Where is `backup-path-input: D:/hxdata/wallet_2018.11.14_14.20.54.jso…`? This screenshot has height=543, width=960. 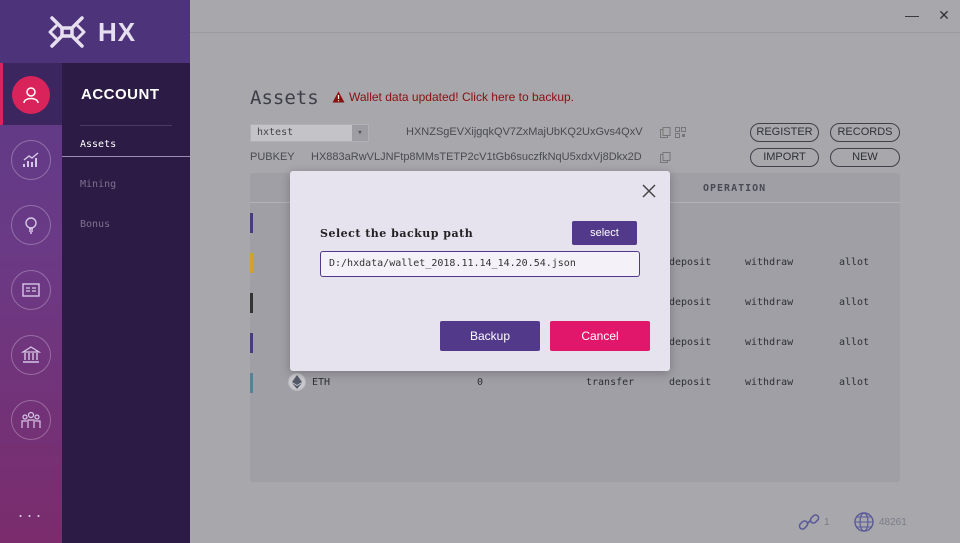
backup-path-input: D:/hxdata/wallet_2018.11.14_14.20.54.jso… is located at coordinates (480, 264).